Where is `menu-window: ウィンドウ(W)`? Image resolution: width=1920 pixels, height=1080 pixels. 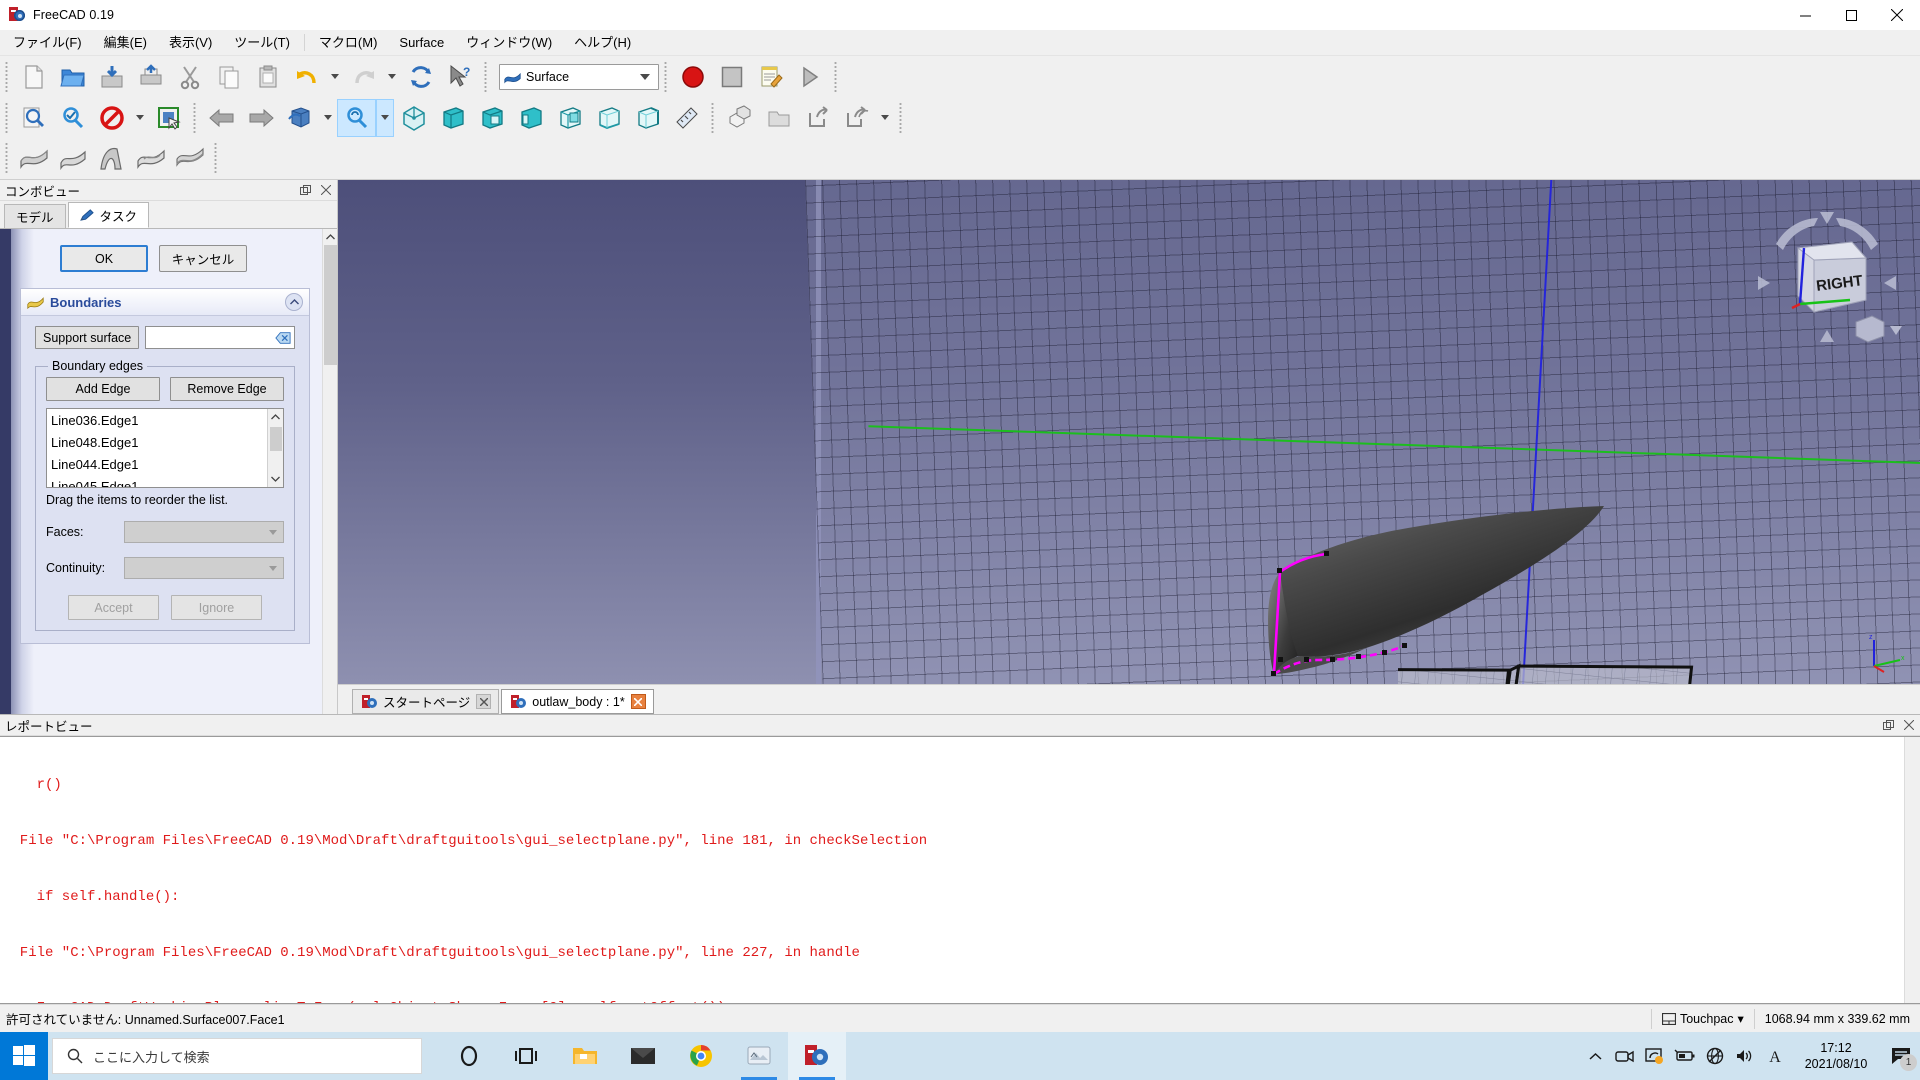
menu-window: ウィンドウ(W) is located at coordinates (509, 43).